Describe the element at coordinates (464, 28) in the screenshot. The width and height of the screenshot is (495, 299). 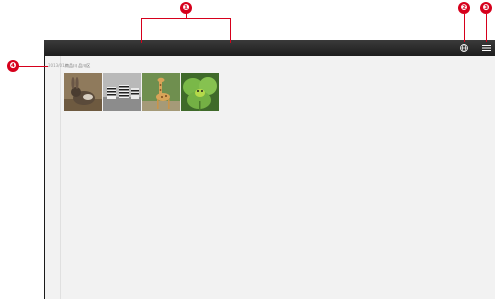
I see `callout-2-line` at that location.